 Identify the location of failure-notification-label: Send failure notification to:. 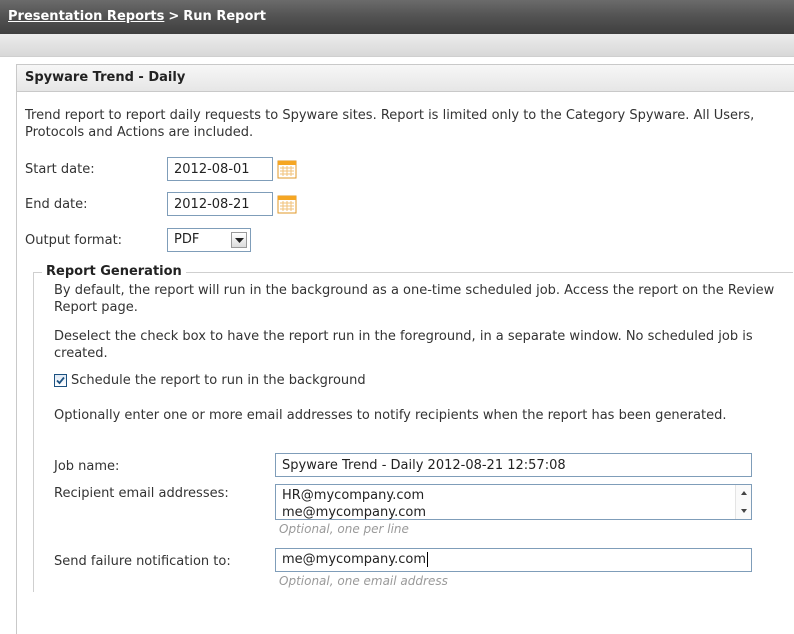
(142, 561).